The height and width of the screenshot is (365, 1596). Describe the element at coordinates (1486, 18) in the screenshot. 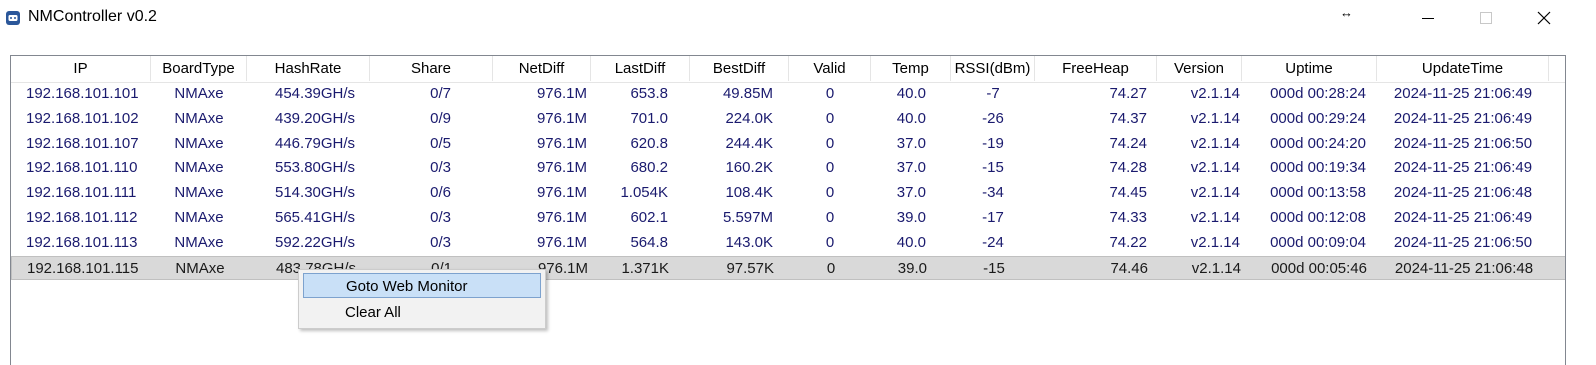

I see `maximize-button` at that location.